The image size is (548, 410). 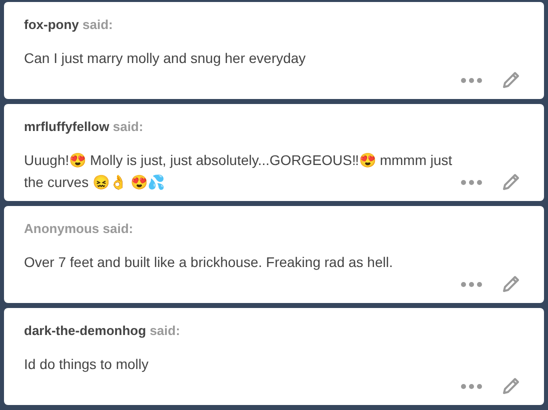 What do you see at coordinates (208, 262) in the screenshot?
I see `ask-text: Over 7 feet and built like a brickhouse. Freaking rad as hell.` at bounding box center [208, 262].